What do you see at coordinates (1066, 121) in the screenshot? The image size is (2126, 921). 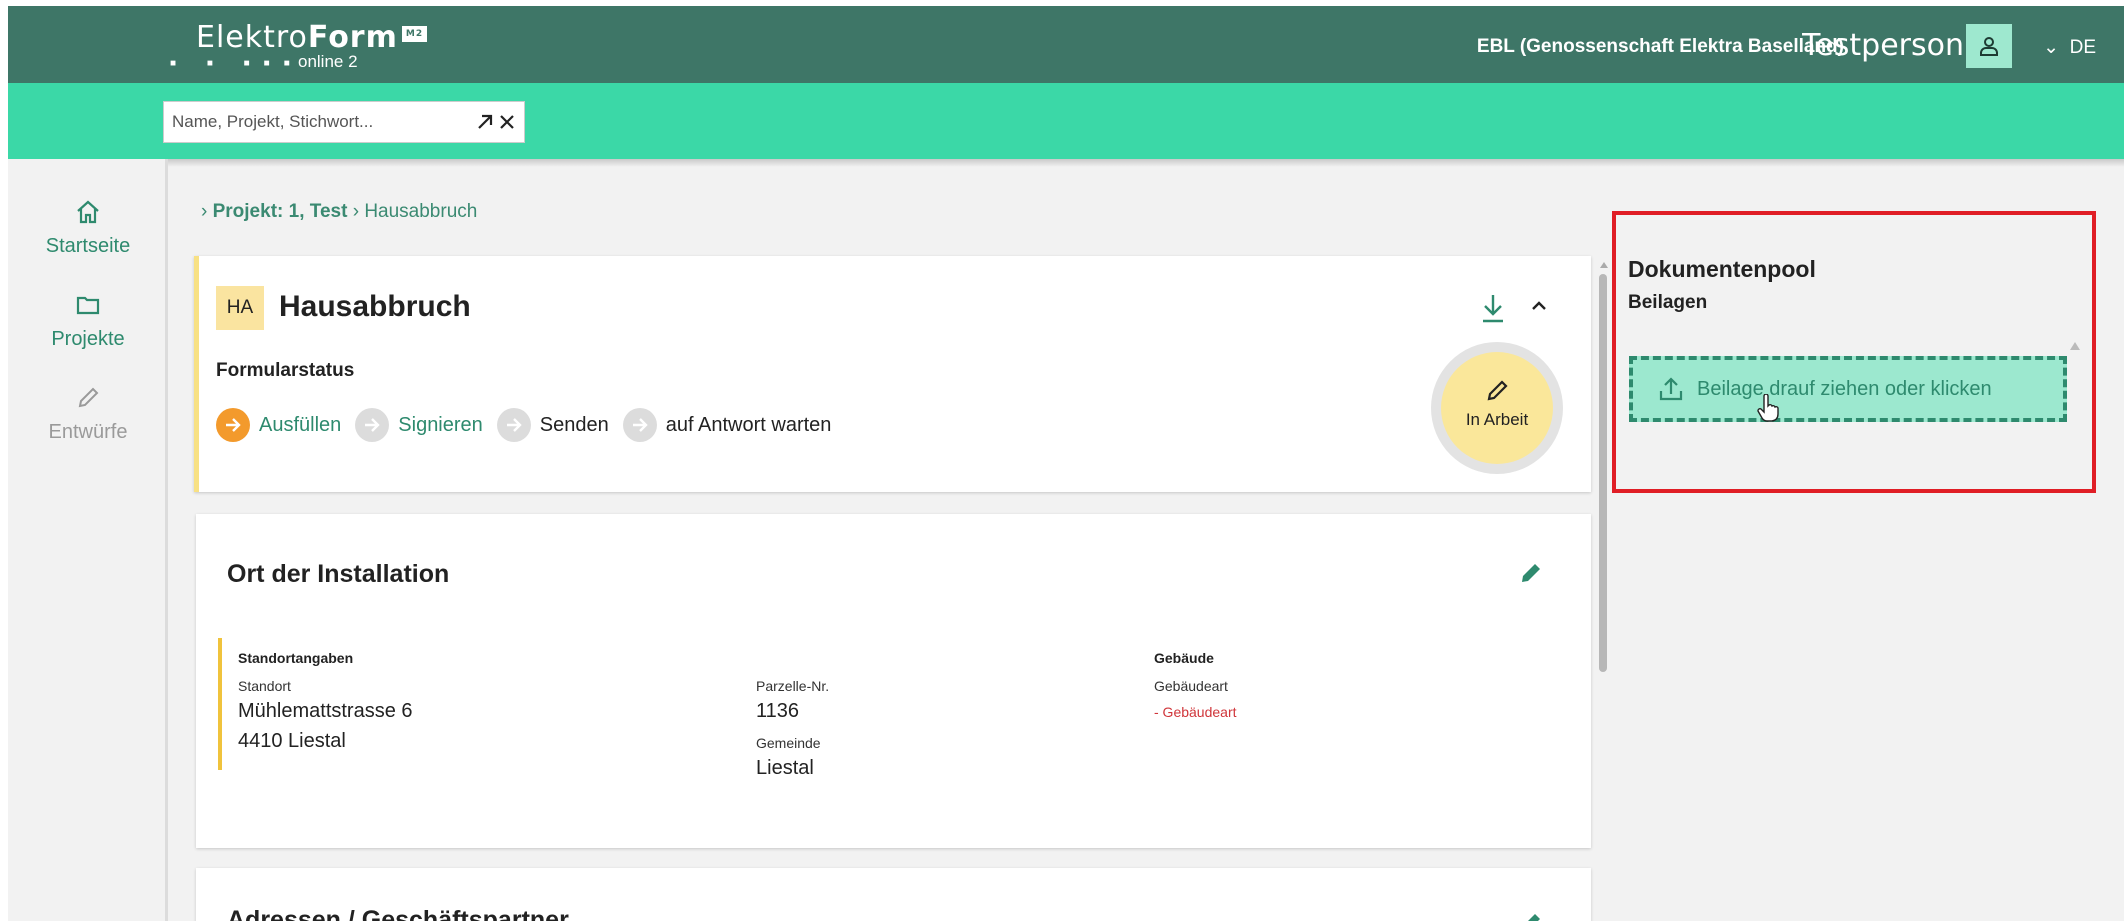 I see `search-bar` at bounding box center [1066, 121].